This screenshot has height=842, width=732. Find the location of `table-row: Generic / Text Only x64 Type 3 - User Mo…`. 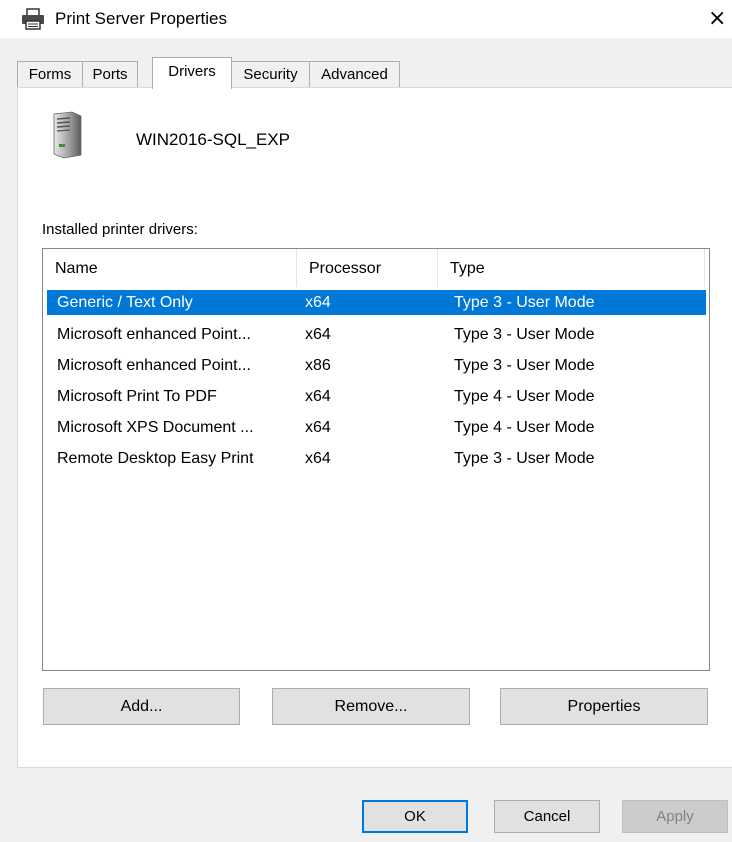

table-row: Generic / Text Only x64 Type 3 - User Mo… is located at coordinates (376, 302).